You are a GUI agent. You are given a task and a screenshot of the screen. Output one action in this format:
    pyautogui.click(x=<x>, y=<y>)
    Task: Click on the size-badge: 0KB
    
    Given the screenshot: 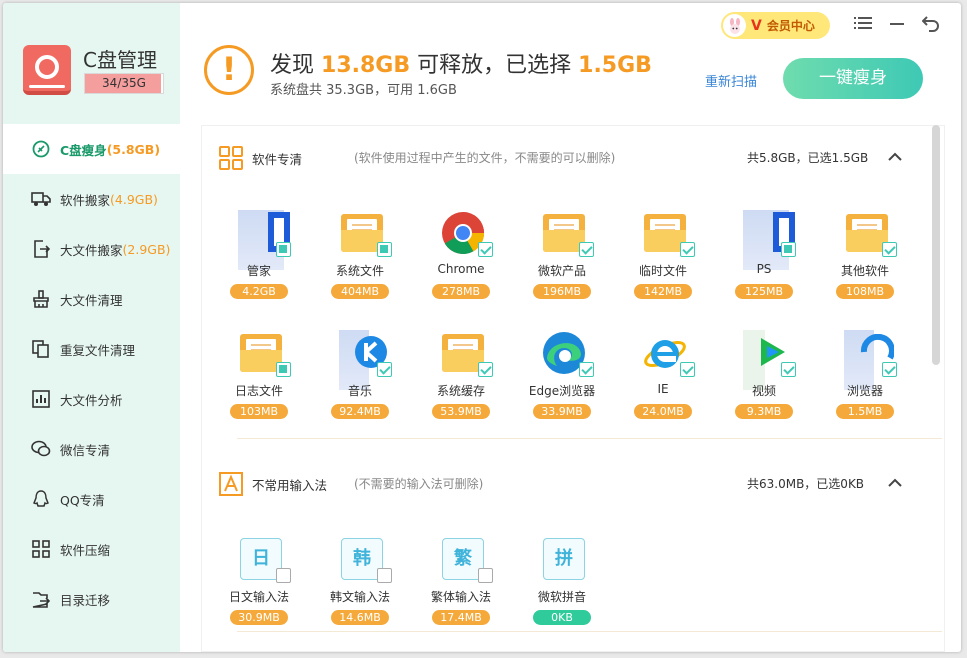 What is the action you would take?
    pyautogui.click(x=562, y=617)
    